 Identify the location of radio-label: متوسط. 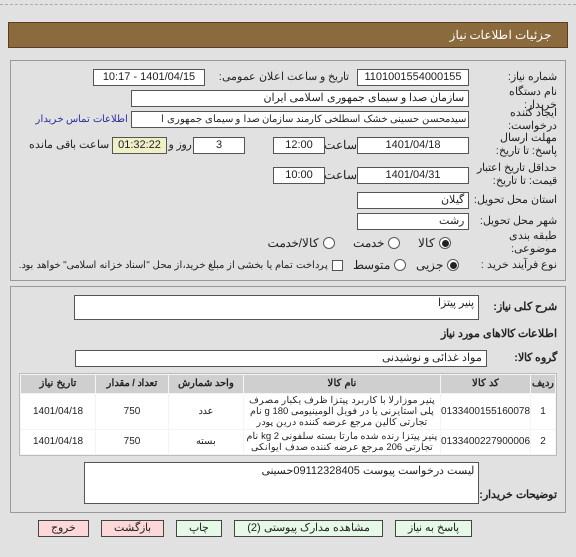
(371, 265).